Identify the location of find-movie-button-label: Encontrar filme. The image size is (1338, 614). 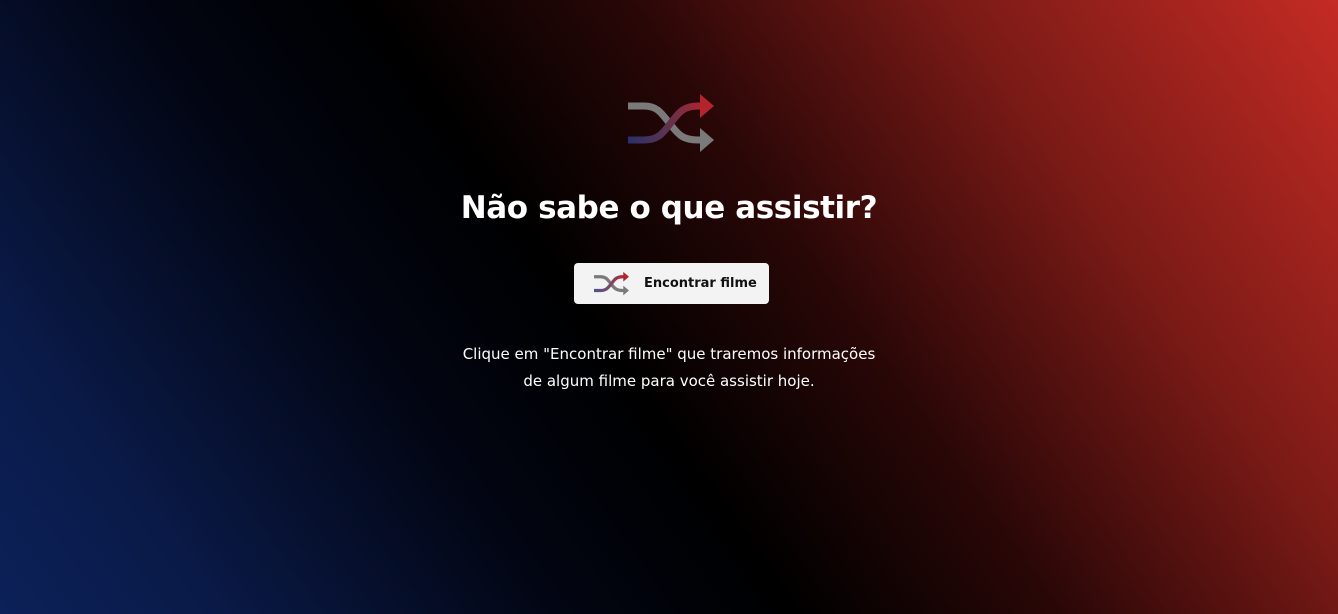
(700, 283).